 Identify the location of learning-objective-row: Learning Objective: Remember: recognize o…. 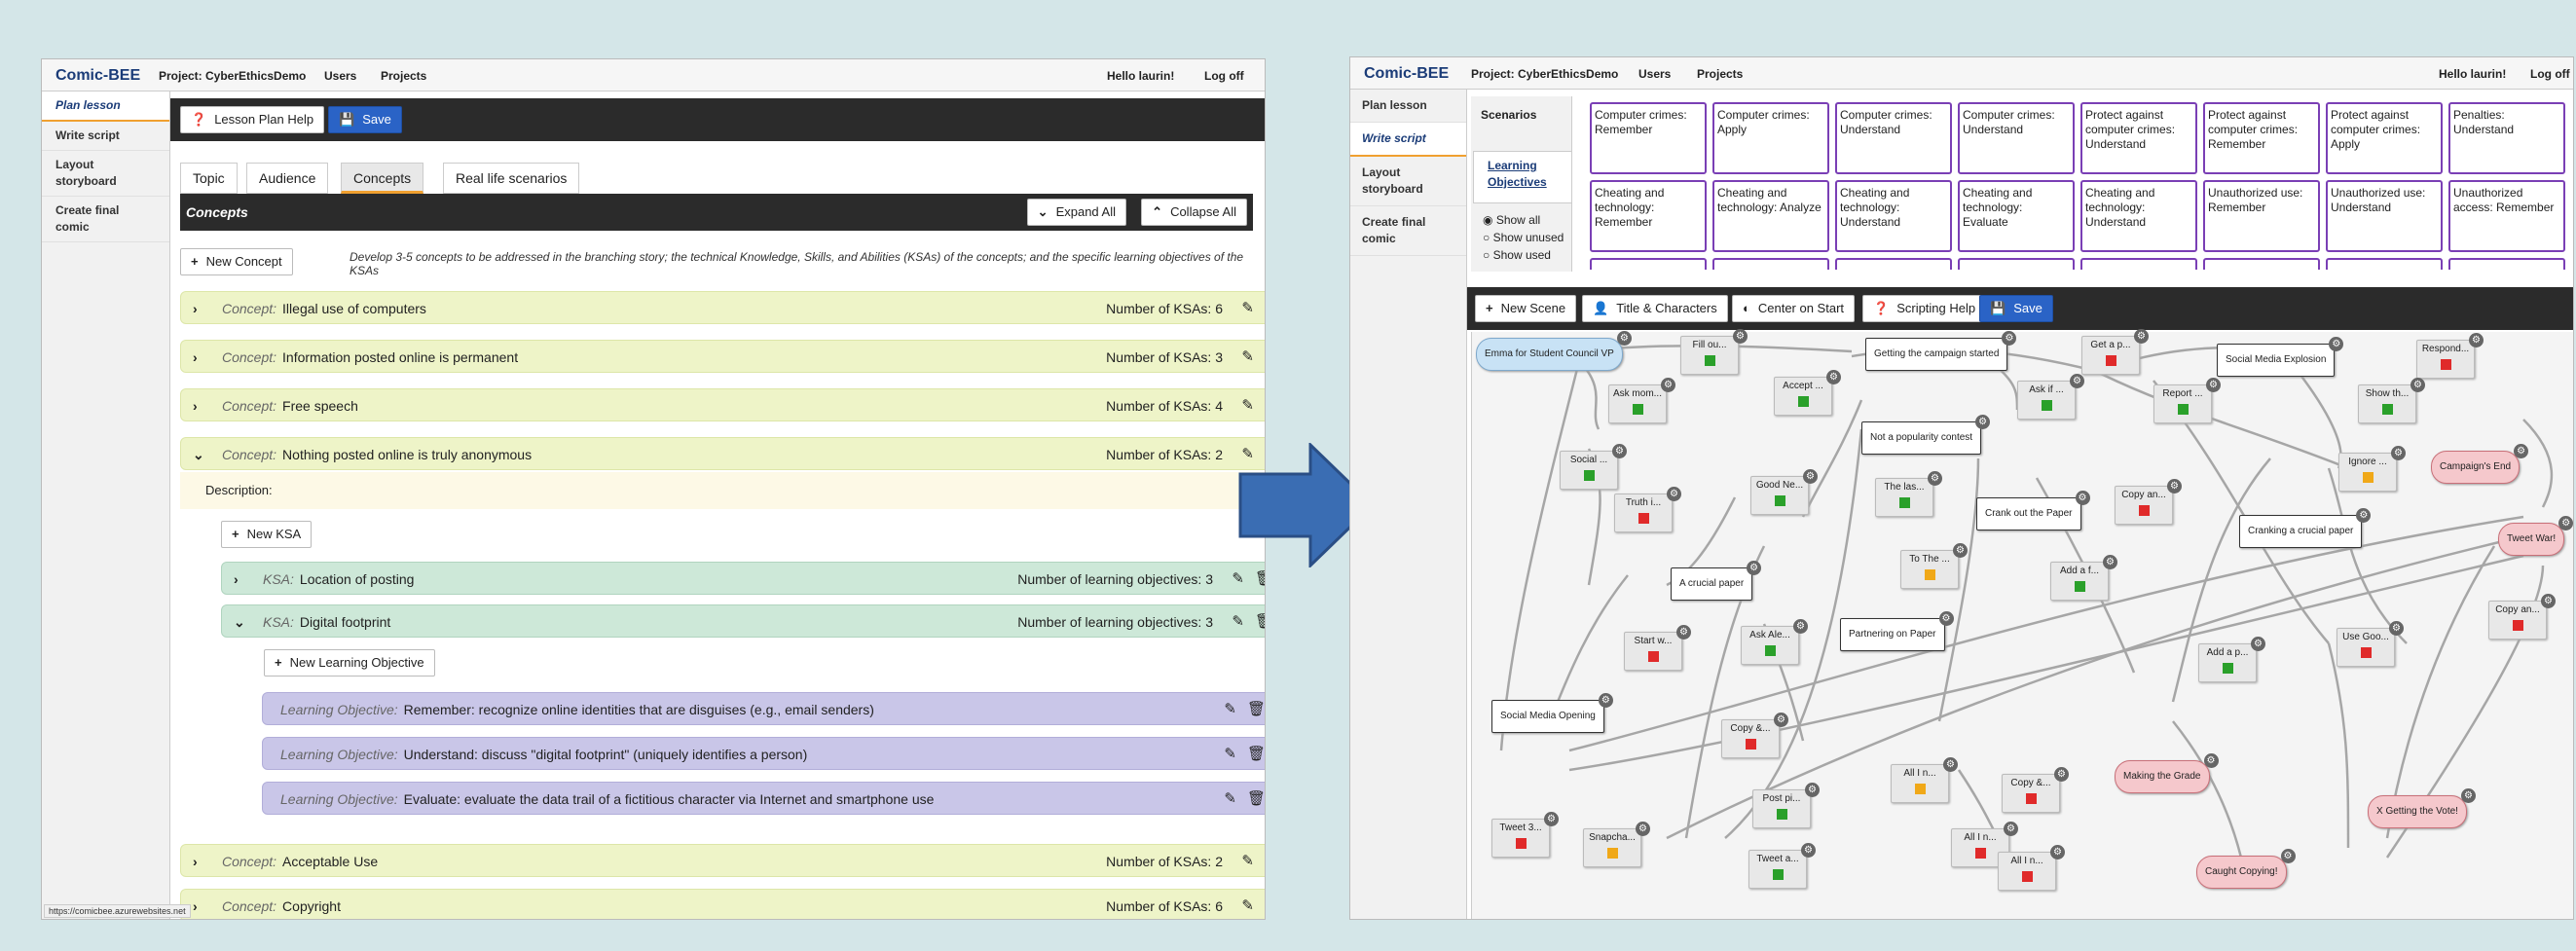
(763, 709).